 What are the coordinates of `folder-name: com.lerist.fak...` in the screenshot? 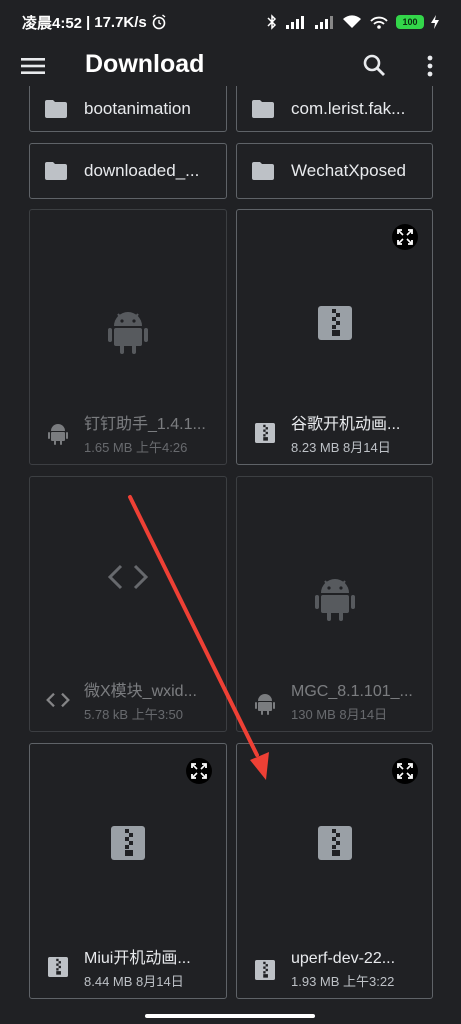 It's located at (348, 108).